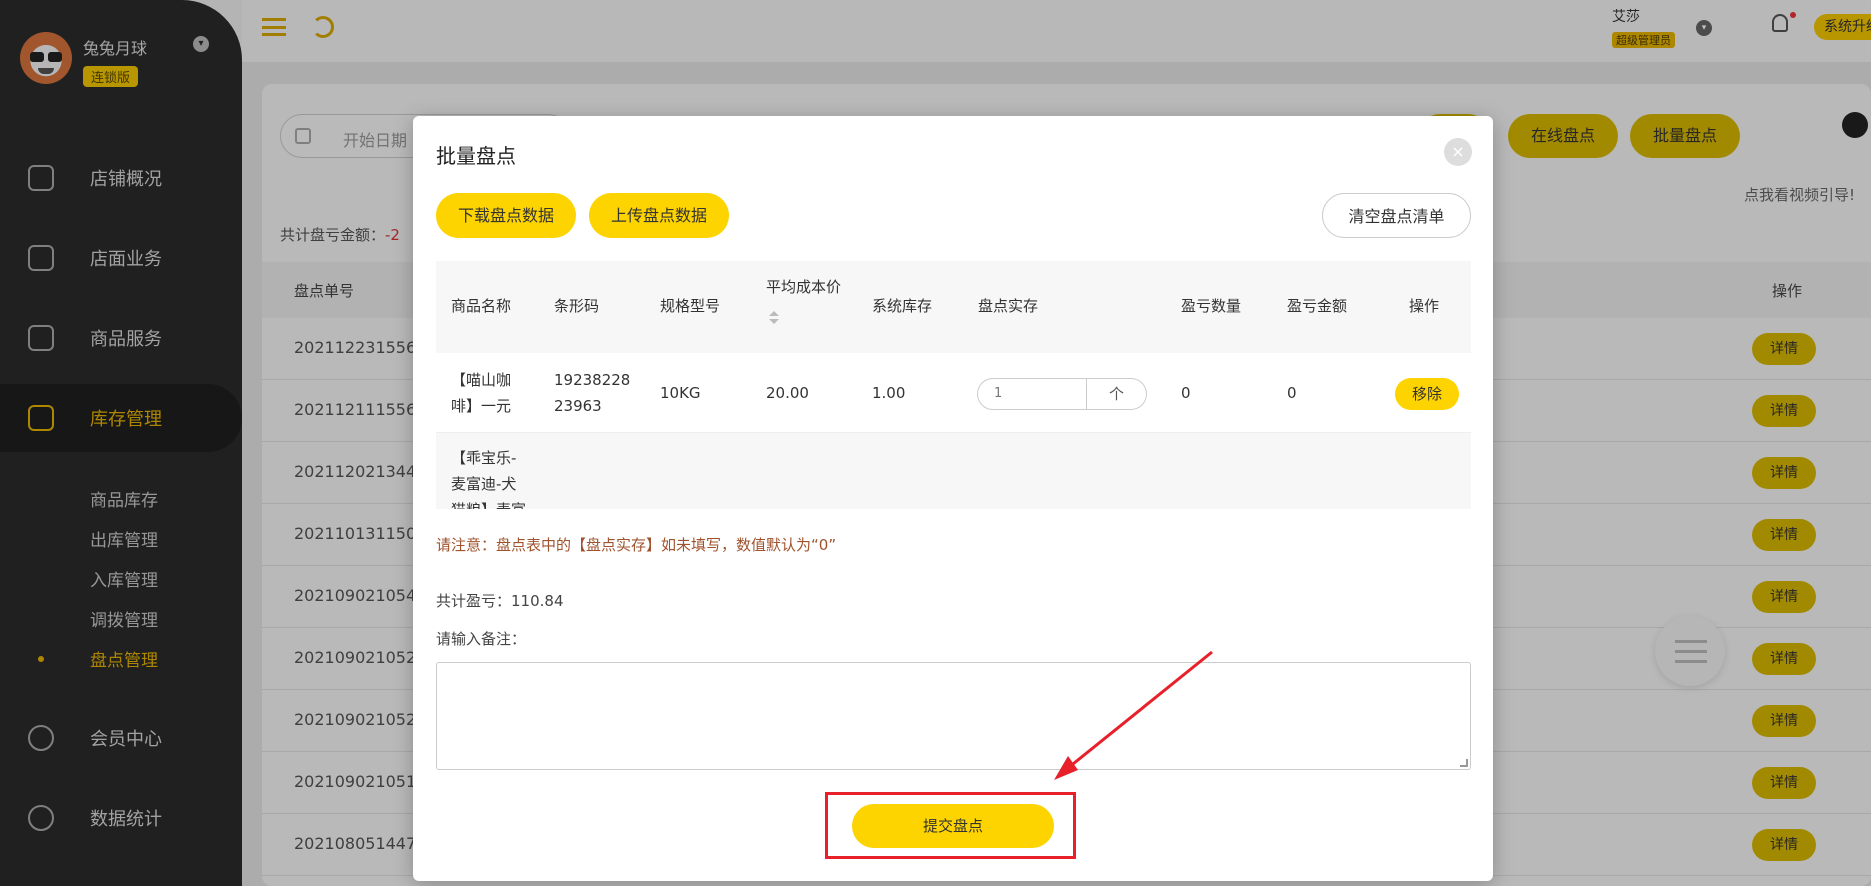 This screenshot has height=886, width=1871. I want to click on annotation-arrow, so click(1133, 715).